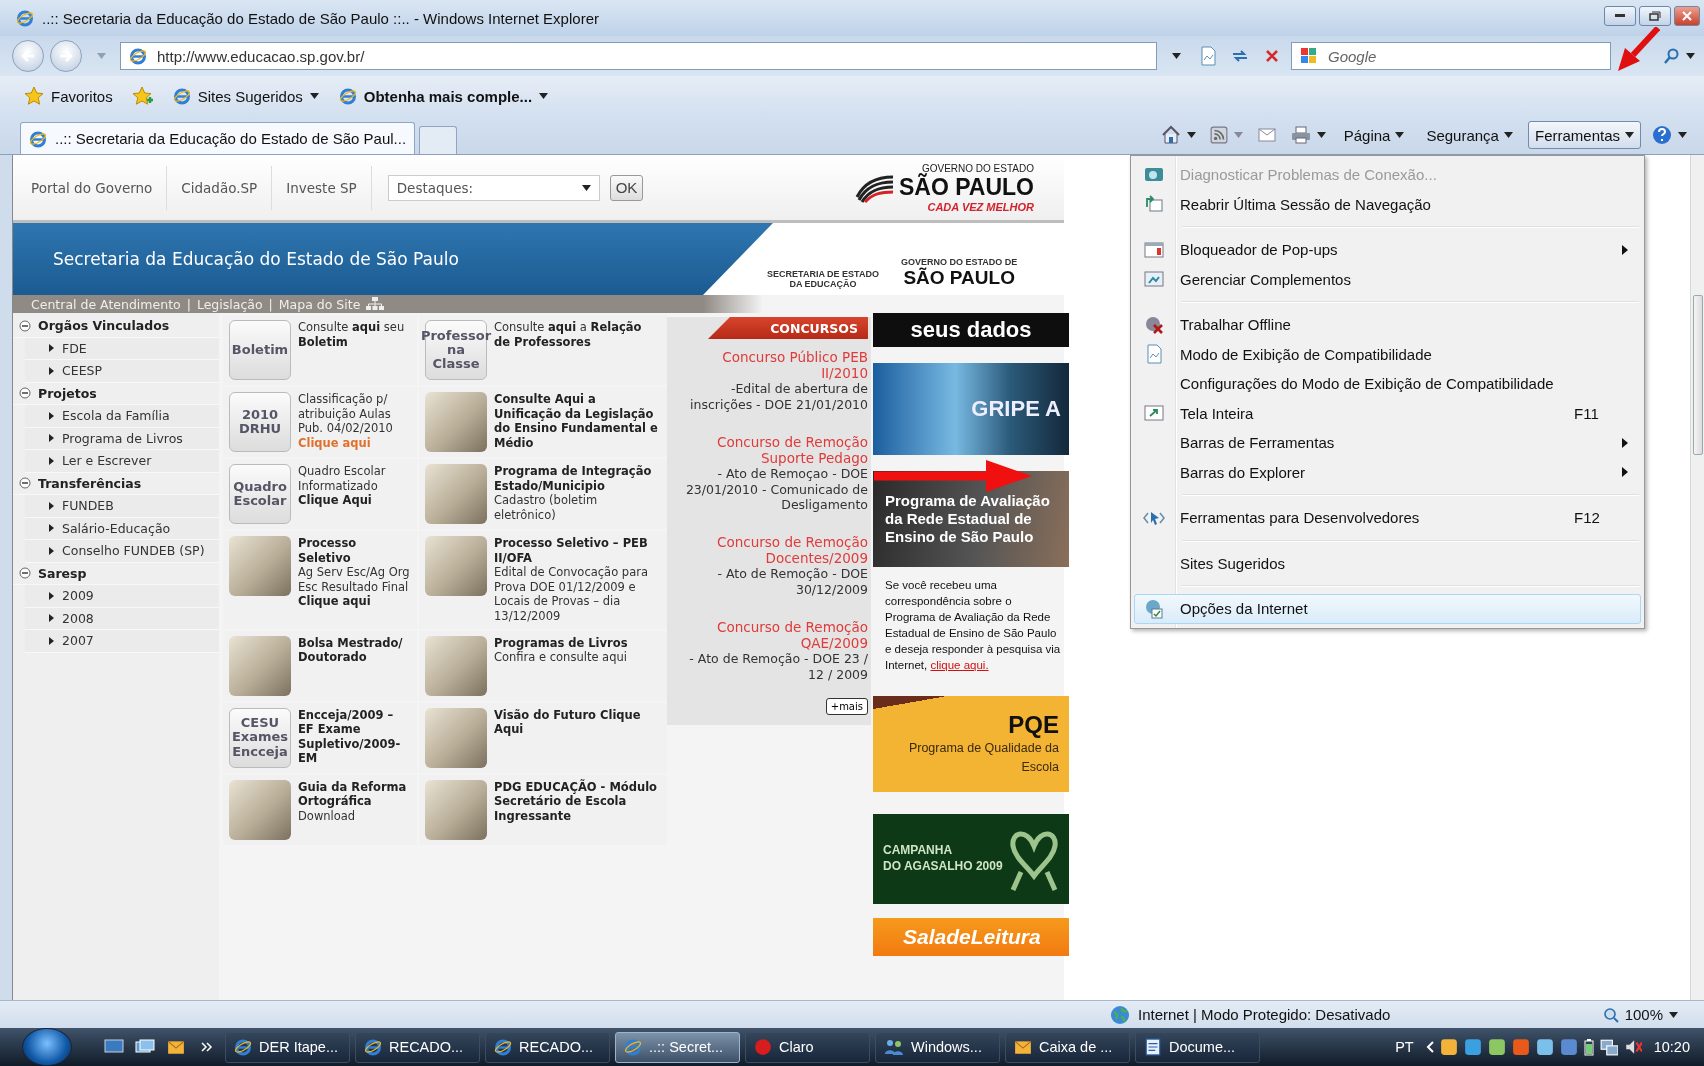  Describe the element at coordinates (1154, 204) in the screenshot. I see `reopen-pages-icon` at that location.